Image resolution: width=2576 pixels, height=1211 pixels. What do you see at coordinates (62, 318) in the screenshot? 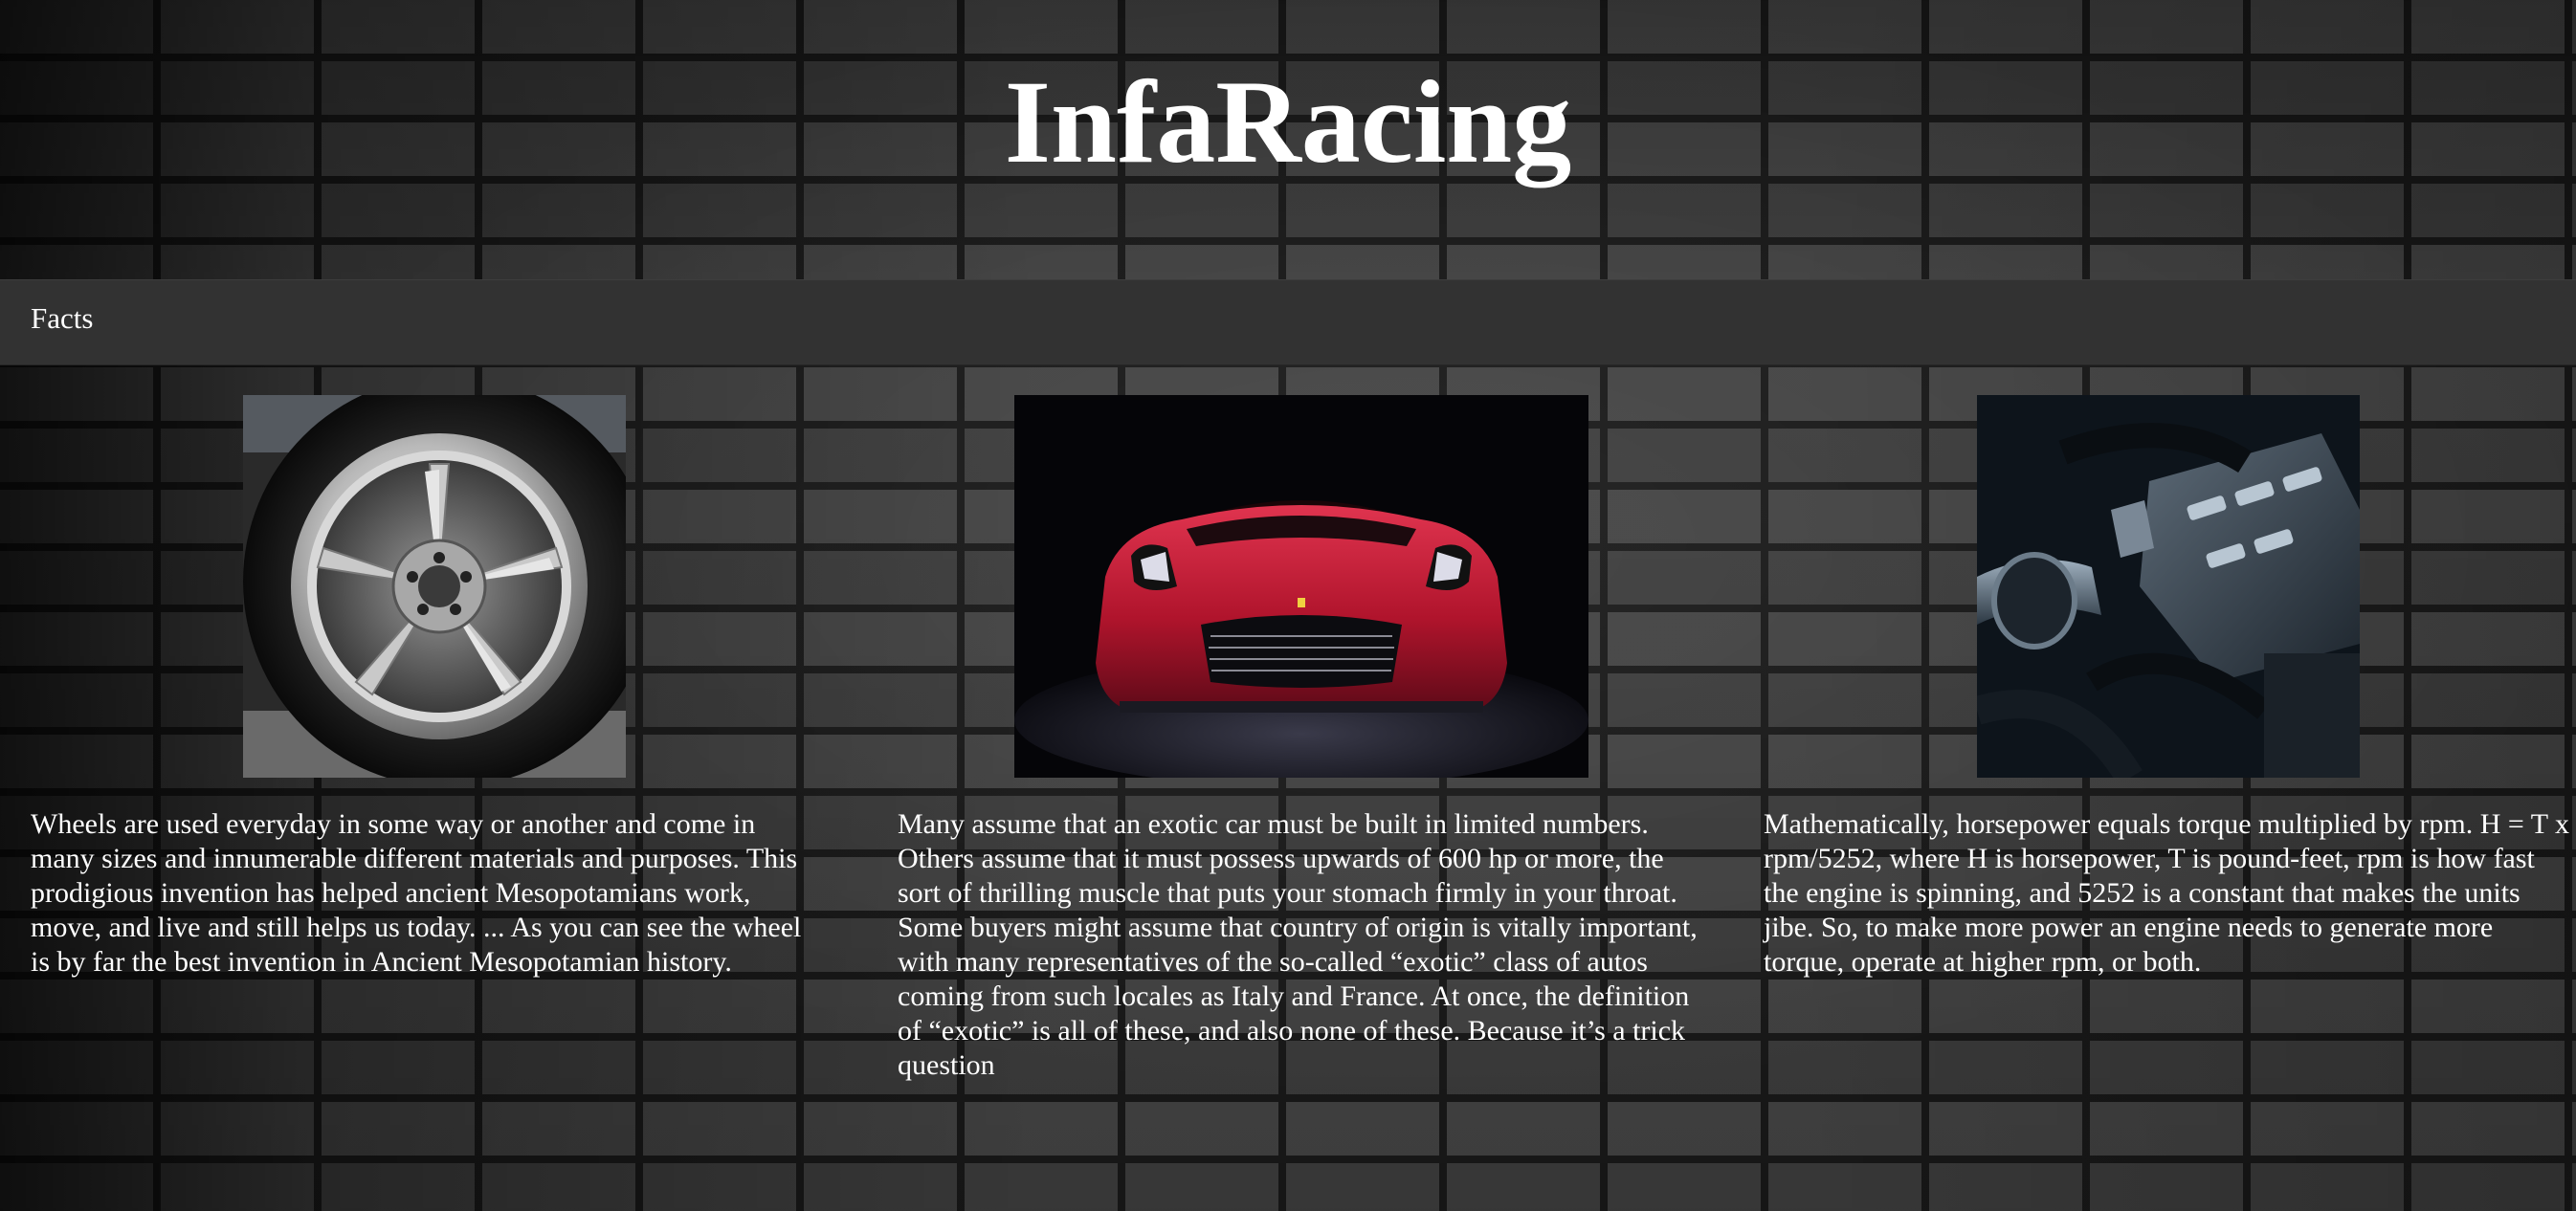
I see `nav-item-facts: Facts` at bounding box center [62, 318].